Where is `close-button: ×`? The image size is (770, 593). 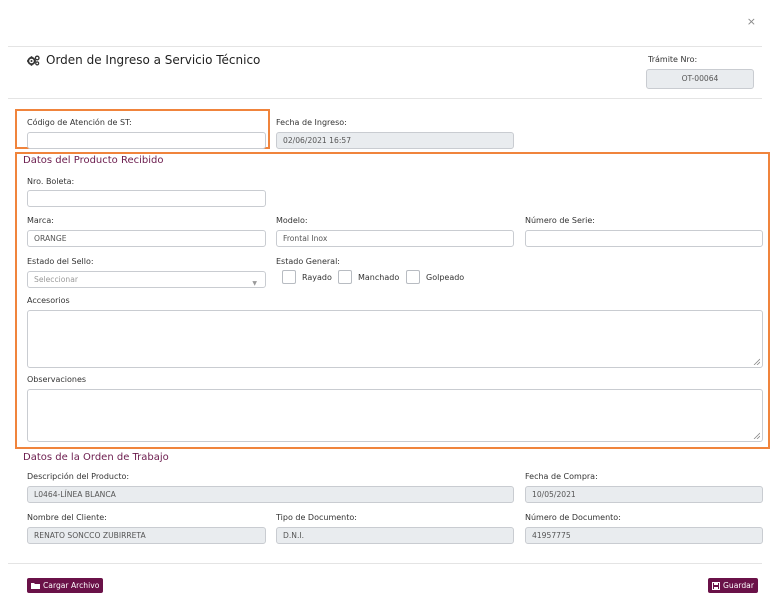
close-button: × is located at coordinates (751, 21).